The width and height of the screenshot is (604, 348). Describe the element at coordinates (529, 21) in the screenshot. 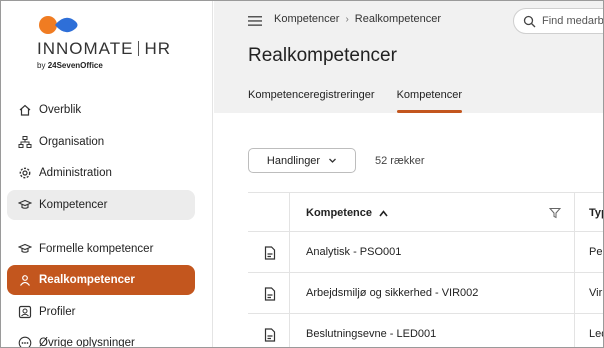

I see `search-icon` at that location.